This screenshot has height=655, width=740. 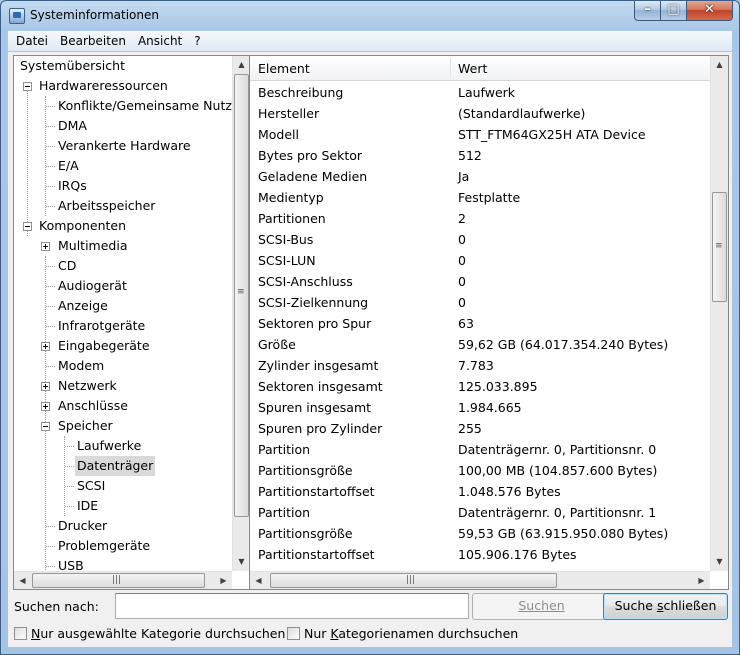 What do you see at coordinates (123, 326) in the screenshot?
I see `tree-item: Infrarotgeräte` at bounding box center [123, 326].